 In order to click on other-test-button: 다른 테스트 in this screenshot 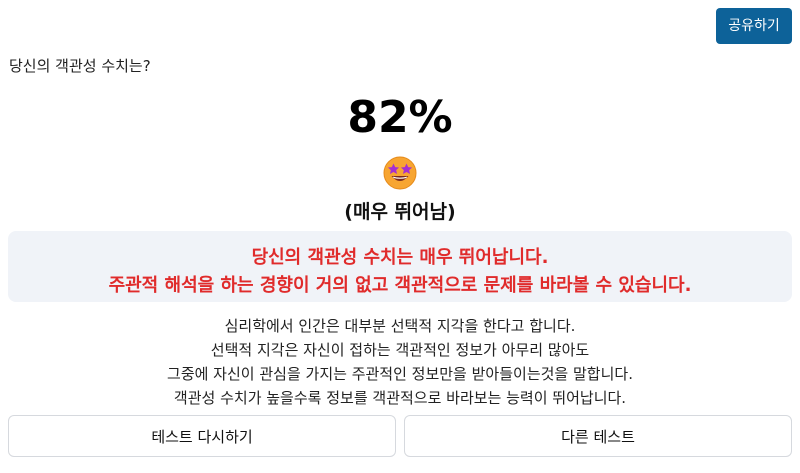, I will do `click(598, 436)`.